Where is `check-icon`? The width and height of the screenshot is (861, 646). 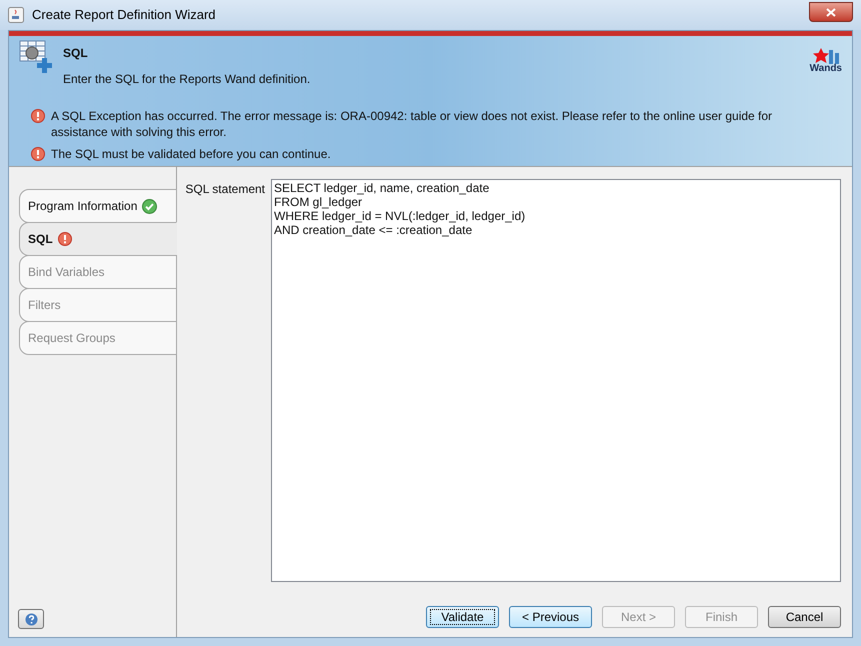 check-icon is located at coordinates (150, 206).